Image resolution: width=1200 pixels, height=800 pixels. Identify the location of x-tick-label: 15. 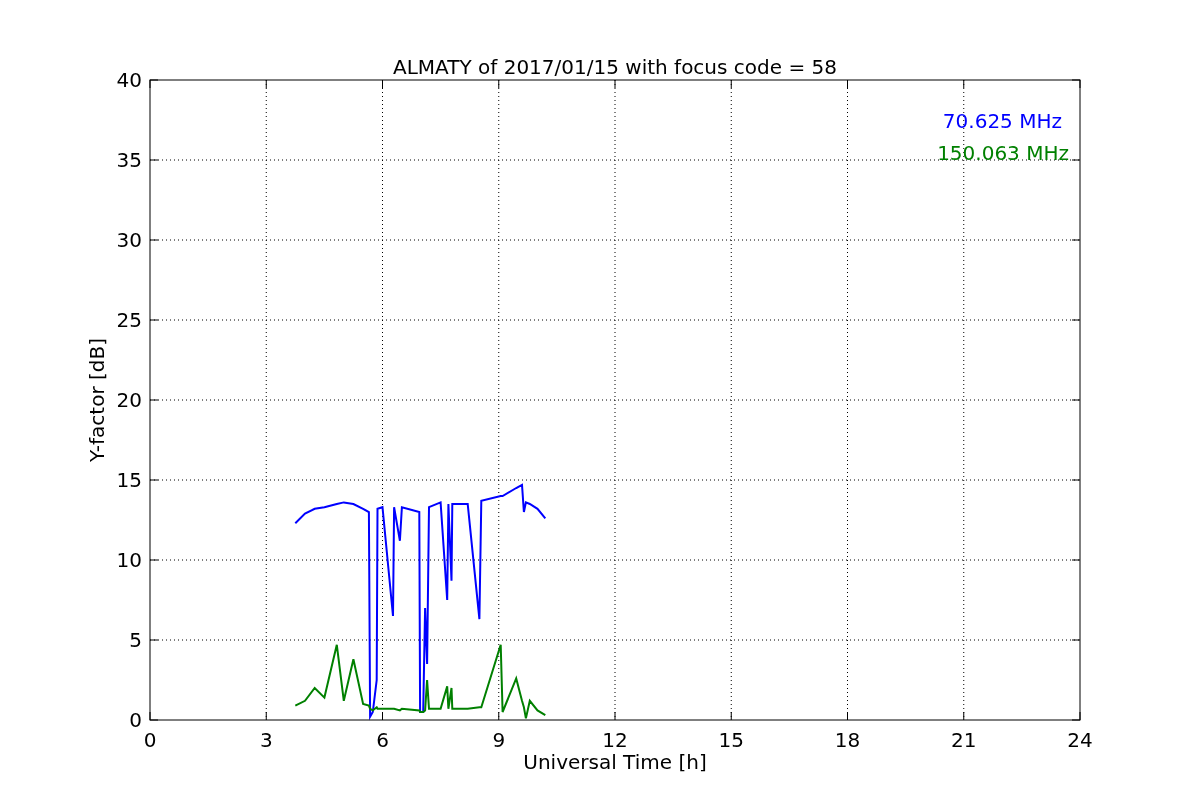
(731, 740).